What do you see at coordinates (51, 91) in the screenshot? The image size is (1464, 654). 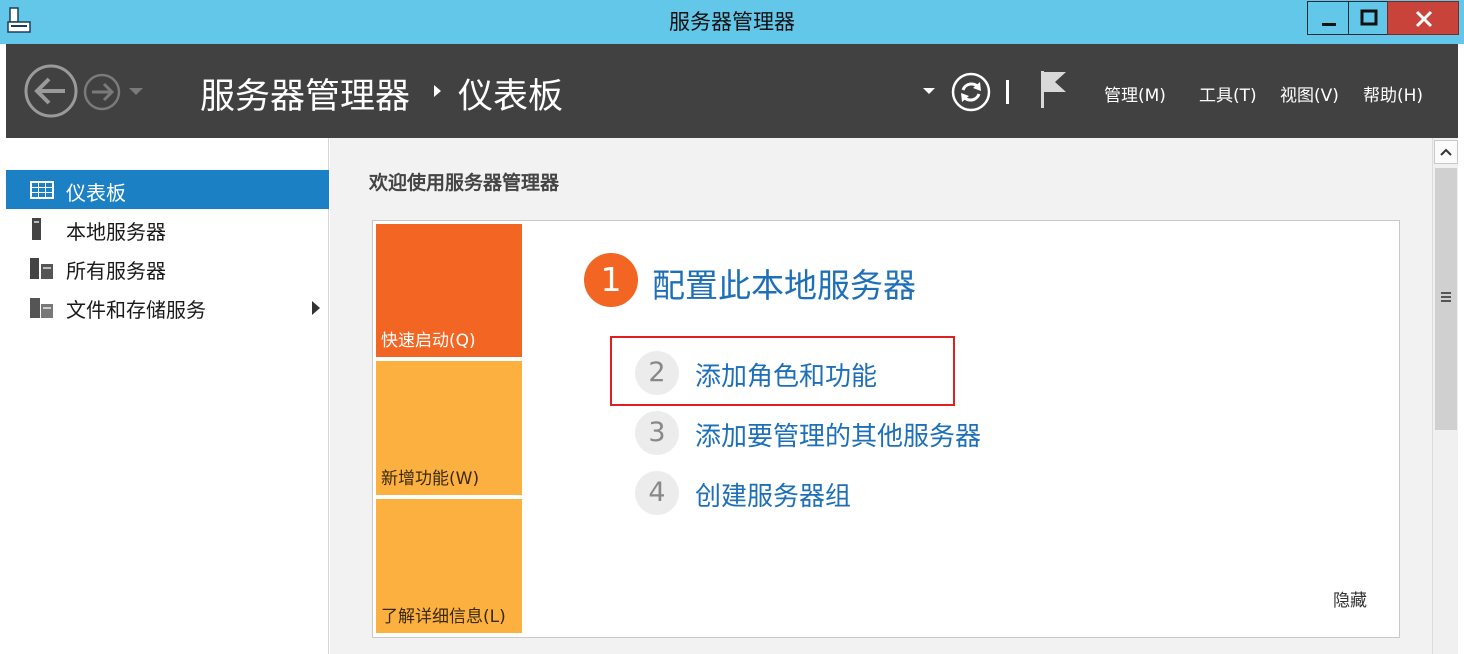 I see `back-arrow-icon` at bounding box center [51, 91].